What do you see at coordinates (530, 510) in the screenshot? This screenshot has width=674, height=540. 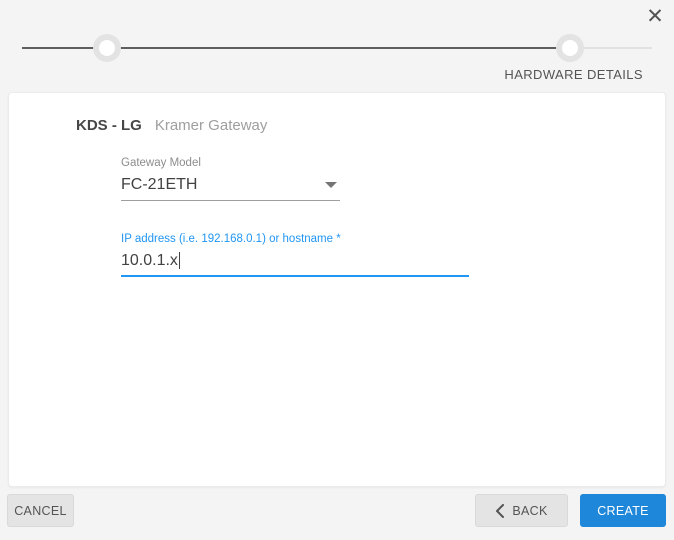 I see `back-button-label: BACK` at bounding box center [530, 510].